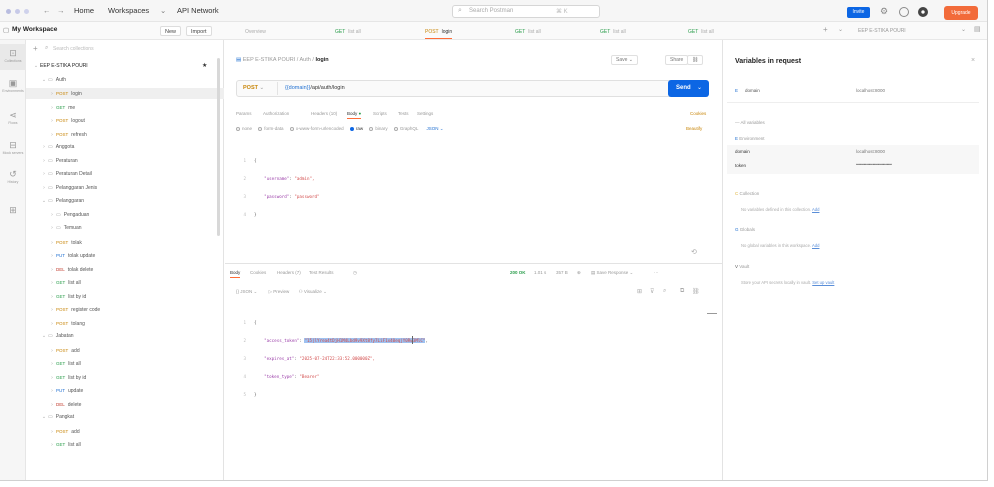 The height and width of the screenshot is (487, 994). What do you see at coordinates (13, 210) in the screenshot?
I see `nav-apps: ⊞` at bounding box center [13, 210].